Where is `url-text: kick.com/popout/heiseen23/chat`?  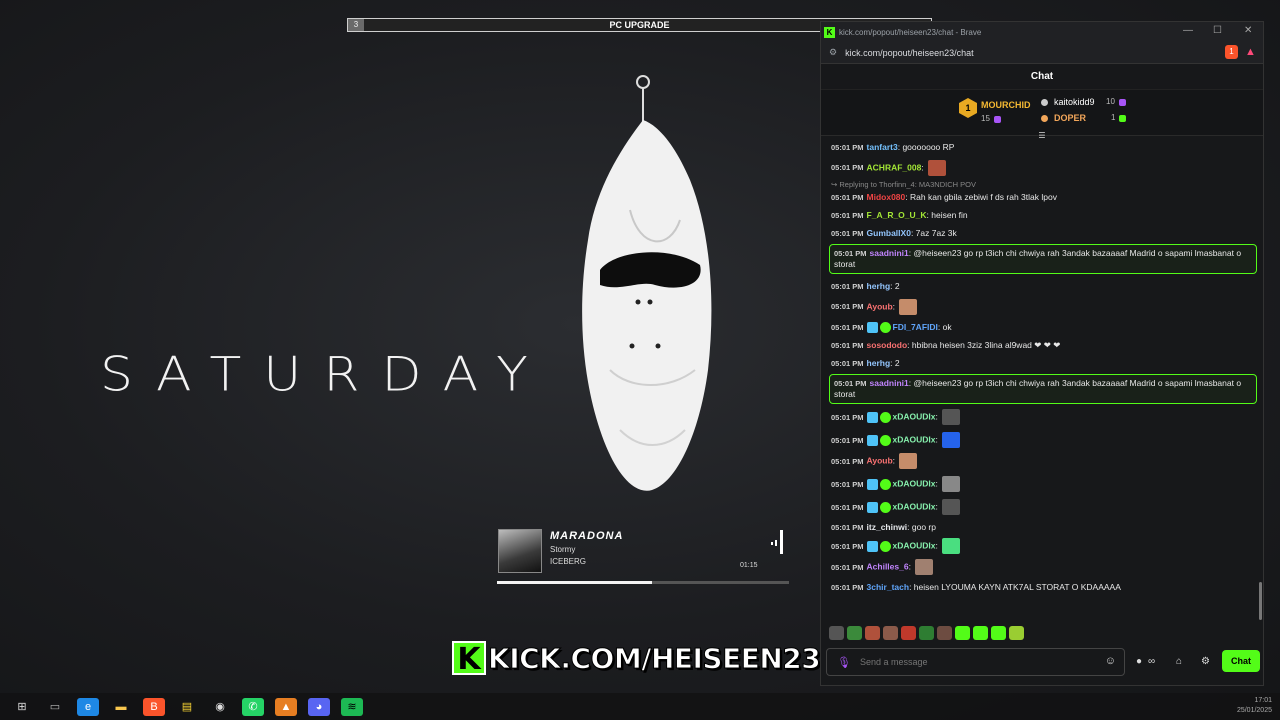 url-text: kick.com/popout/heiseen23/chat is located at coordinates (909, 53).